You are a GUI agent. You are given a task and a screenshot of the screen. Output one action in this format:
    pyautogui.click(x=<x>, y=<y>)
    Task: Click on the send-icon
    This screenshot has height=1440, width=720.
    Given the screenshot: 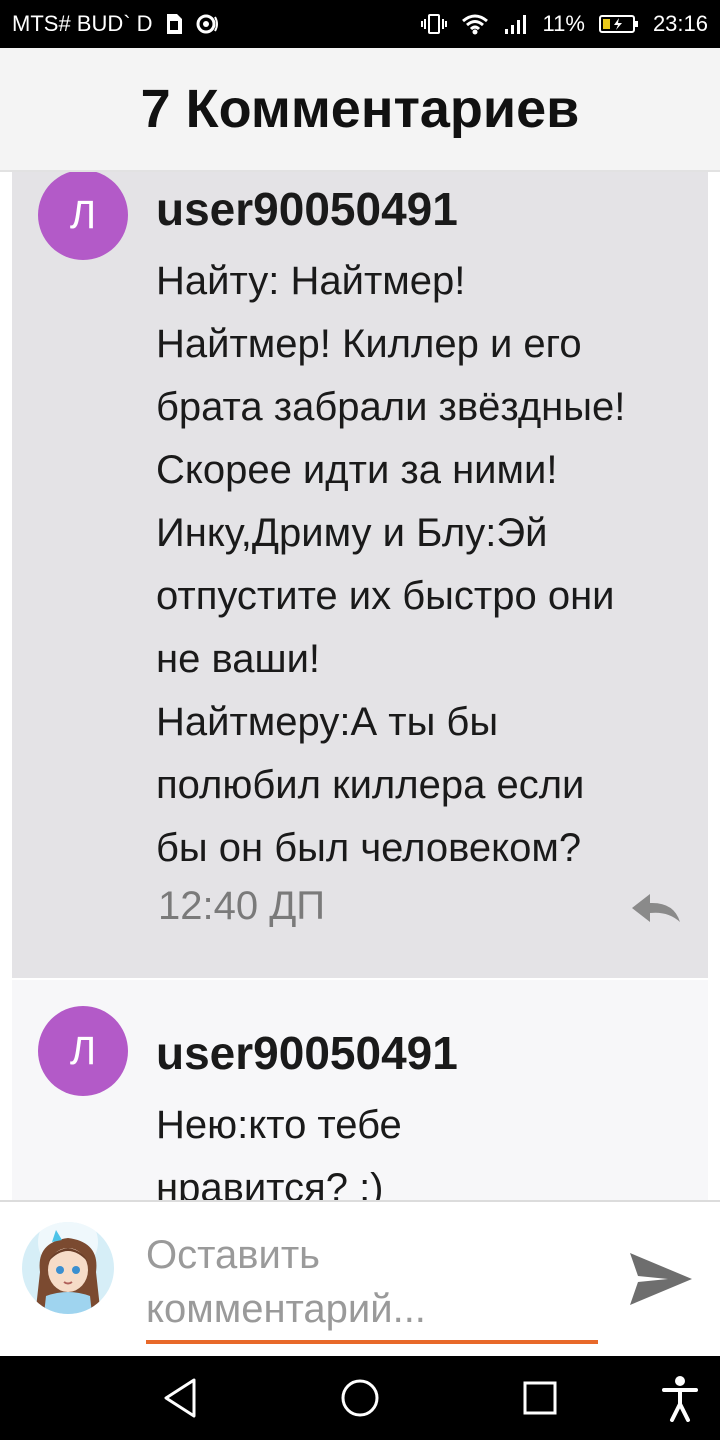 What is the action you would take?
    pyautogui.click(x=661, y=1279)
    